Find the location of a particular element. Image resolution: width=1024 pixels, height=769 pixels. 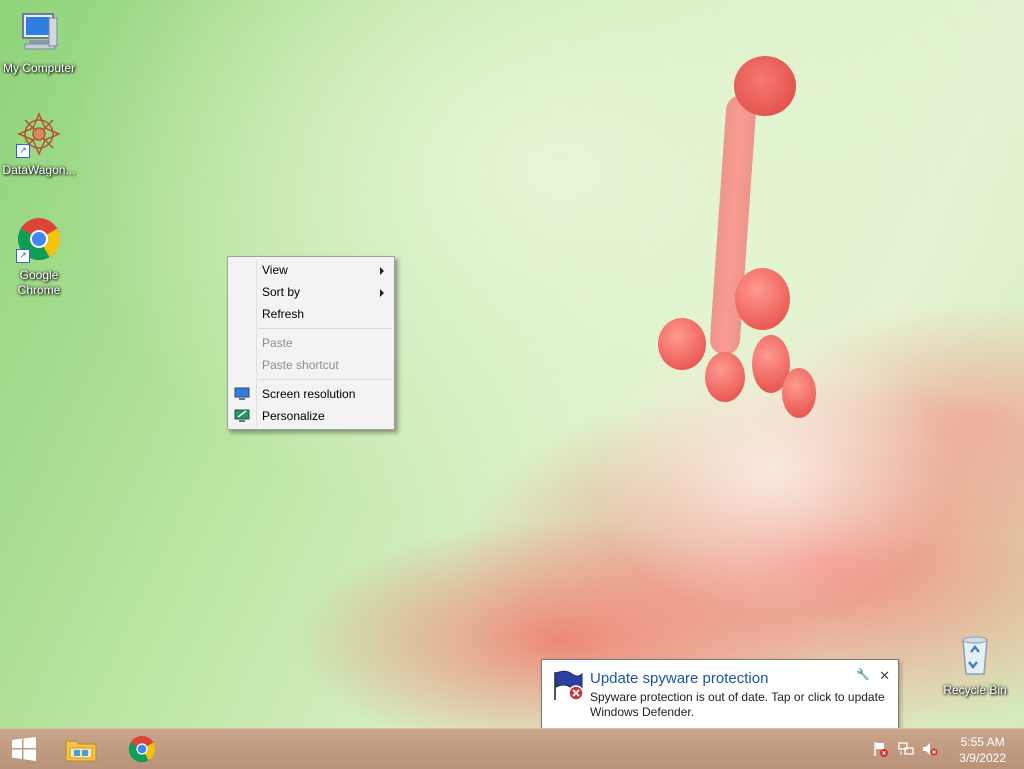

defender-flag-icon is located at coordinates (569, 685).